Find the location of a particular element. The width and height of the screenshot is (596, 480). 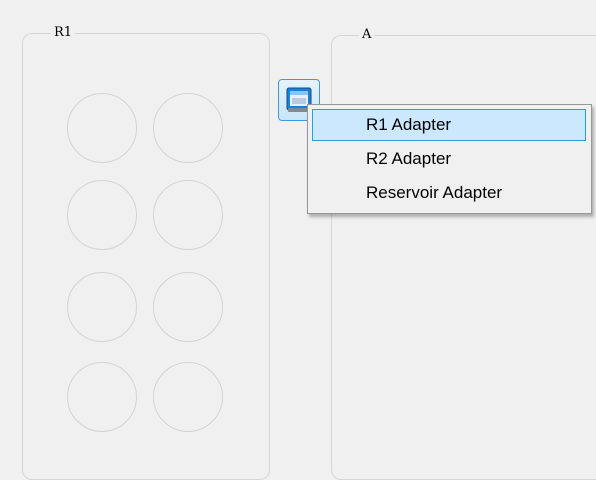

well-r1-c2 is located at coordinates (188, 128).